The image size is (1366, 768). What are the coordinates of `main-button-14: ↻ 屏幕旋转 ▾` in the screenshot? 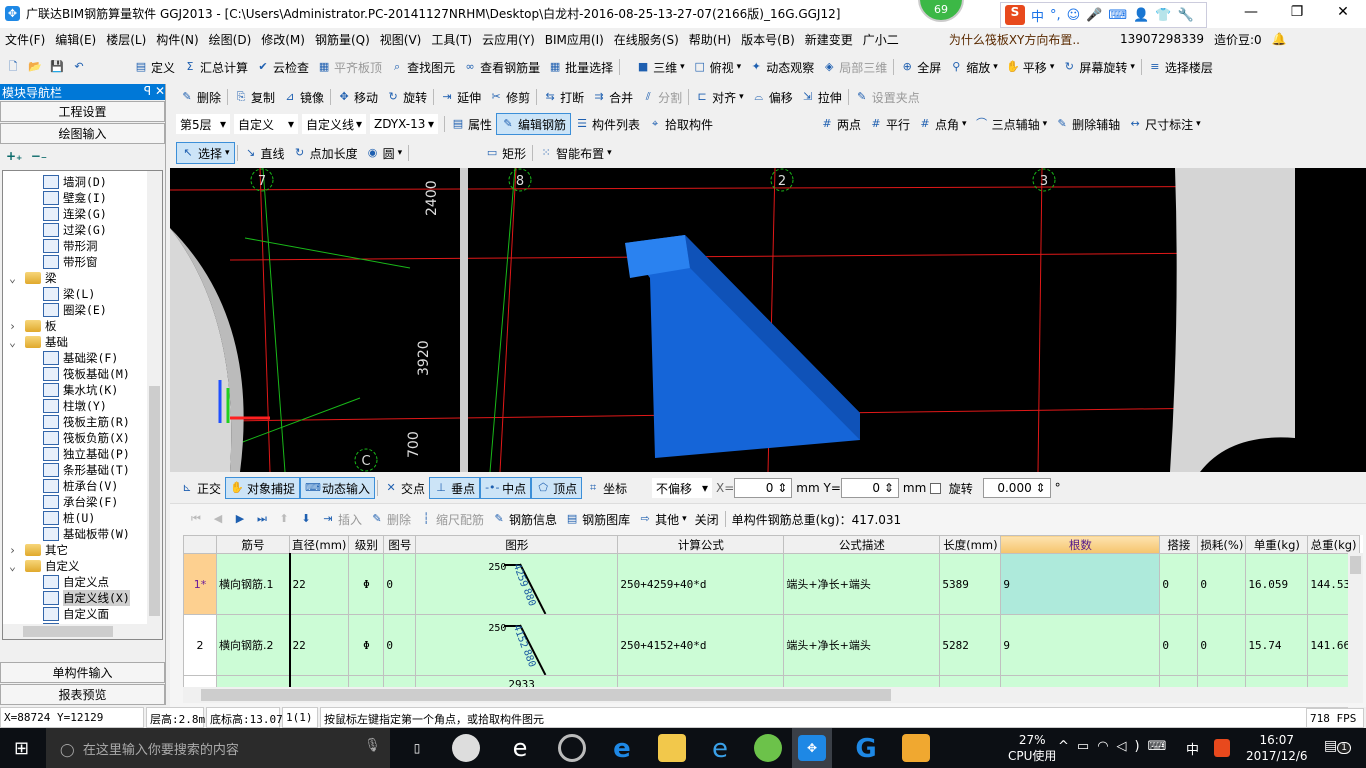 It's located at (1098, 67).